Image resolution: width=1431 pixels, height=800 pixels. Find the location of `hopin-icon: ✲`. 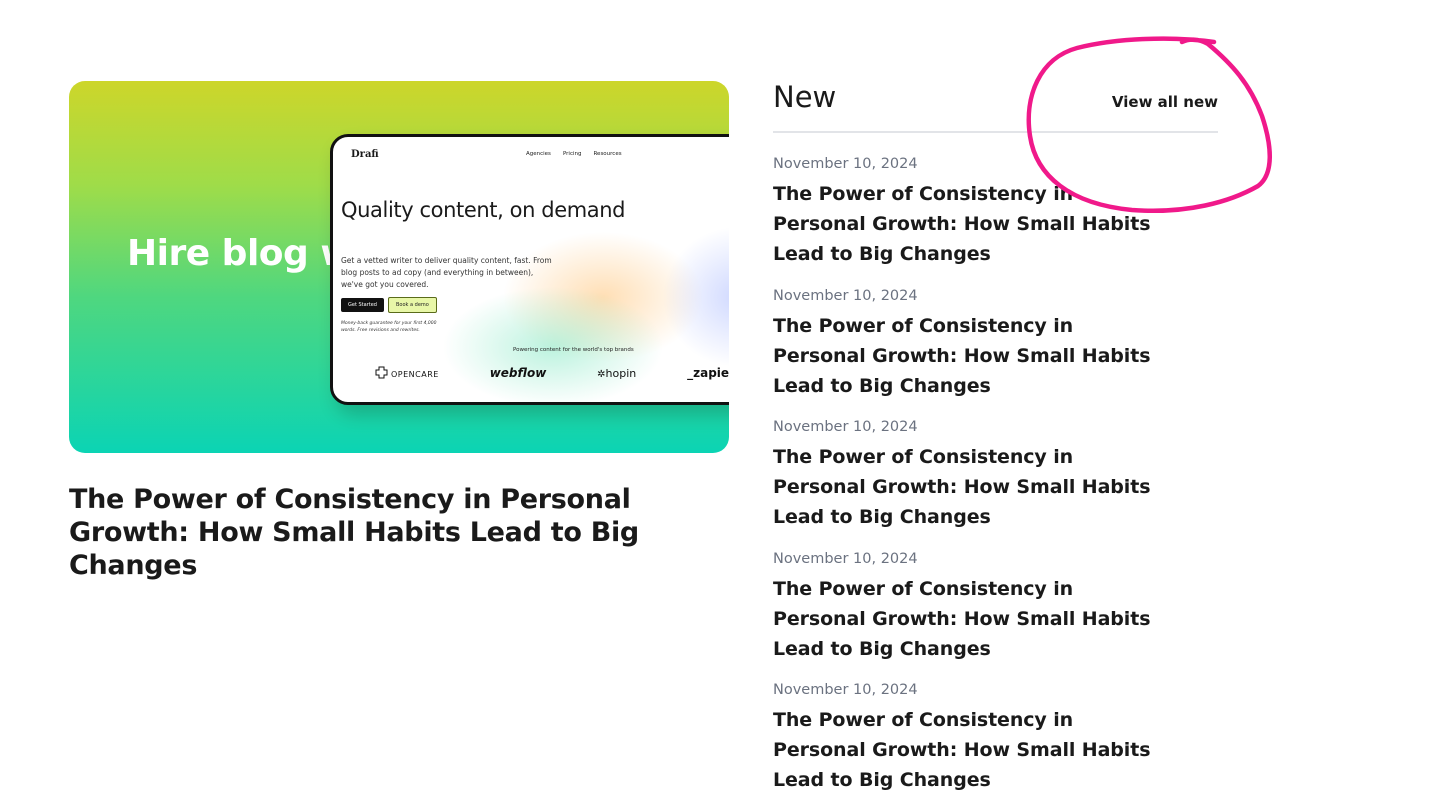

hopin-icon: ✲ is located at coordinates (601, 374).